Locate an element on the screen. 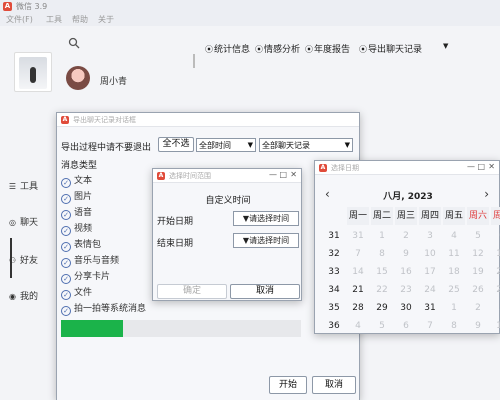  next-month-icon: › is located at coordinates (486, 194).